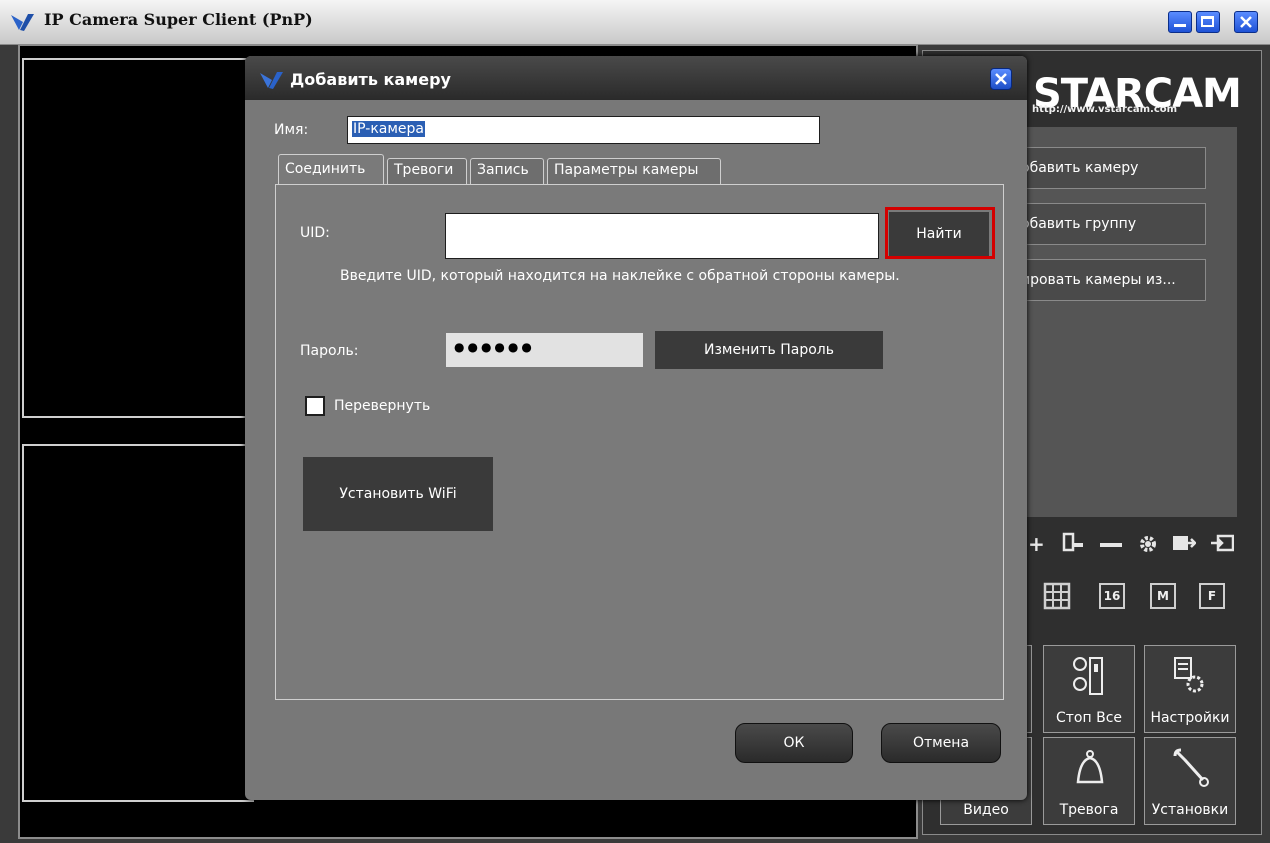  I want to click on tab-connect: Соединить, so click(331, 170).